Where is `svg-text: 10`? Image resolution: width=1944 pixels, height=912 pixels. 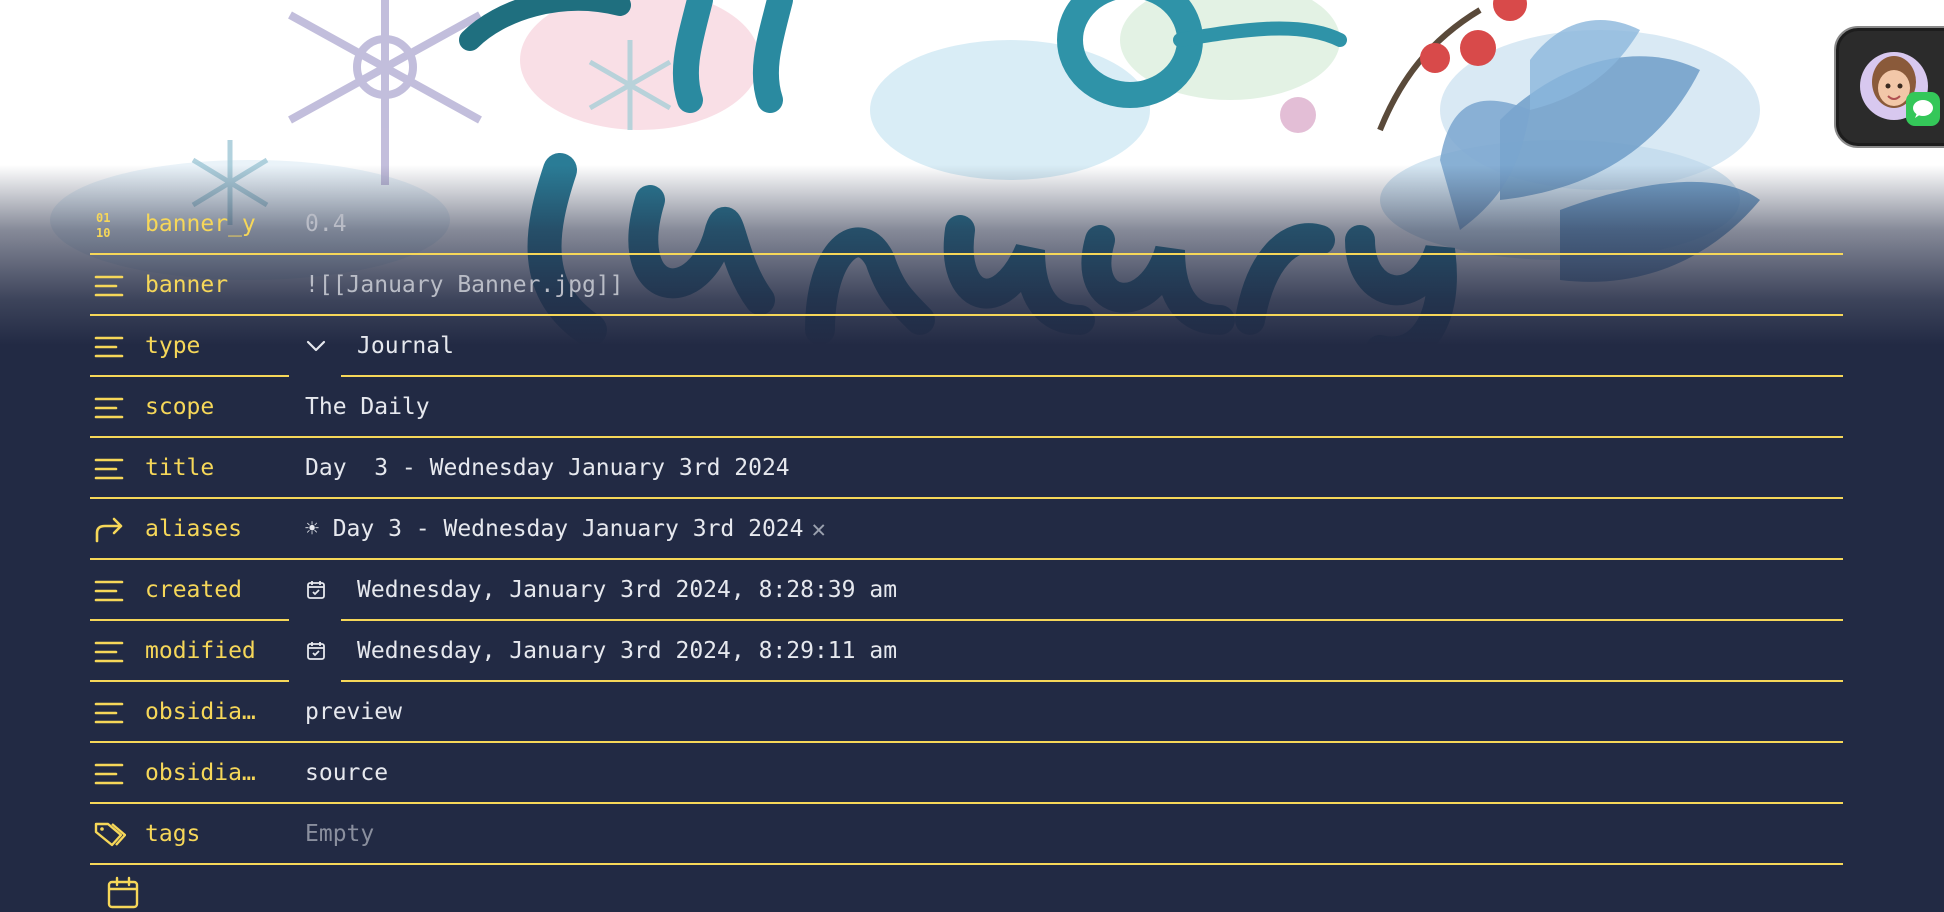
svg-text: 10 is located at coordinates (103, 233).